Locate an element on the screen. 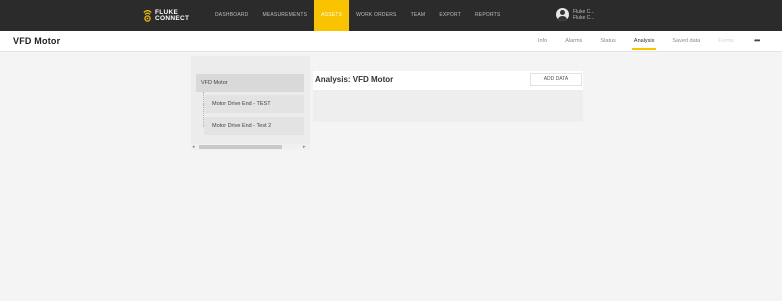 This screenshot has width=782, height=301. tree-horizontal-scrollbar: ◂ ▸ is located at coordinates (250, 147).